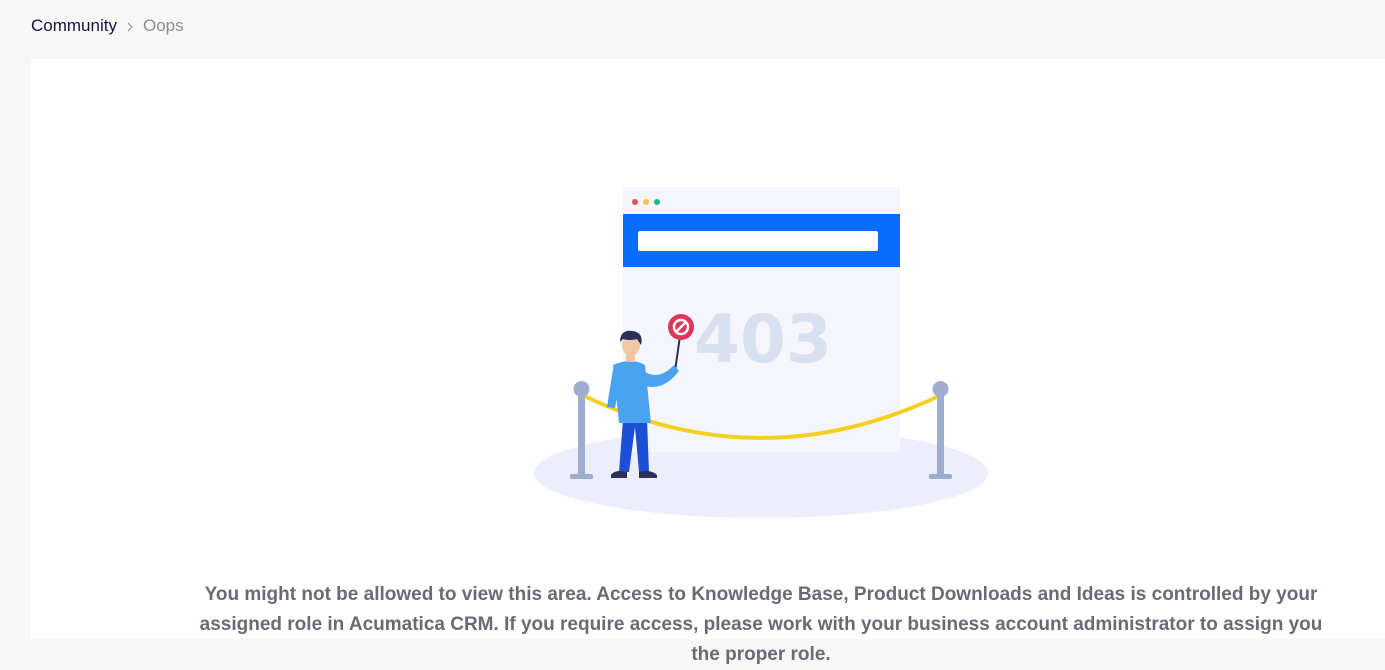 This screenshot has height=670, width=1385. I want to click on breadcrumb: Community Oops, so click(107, 26).